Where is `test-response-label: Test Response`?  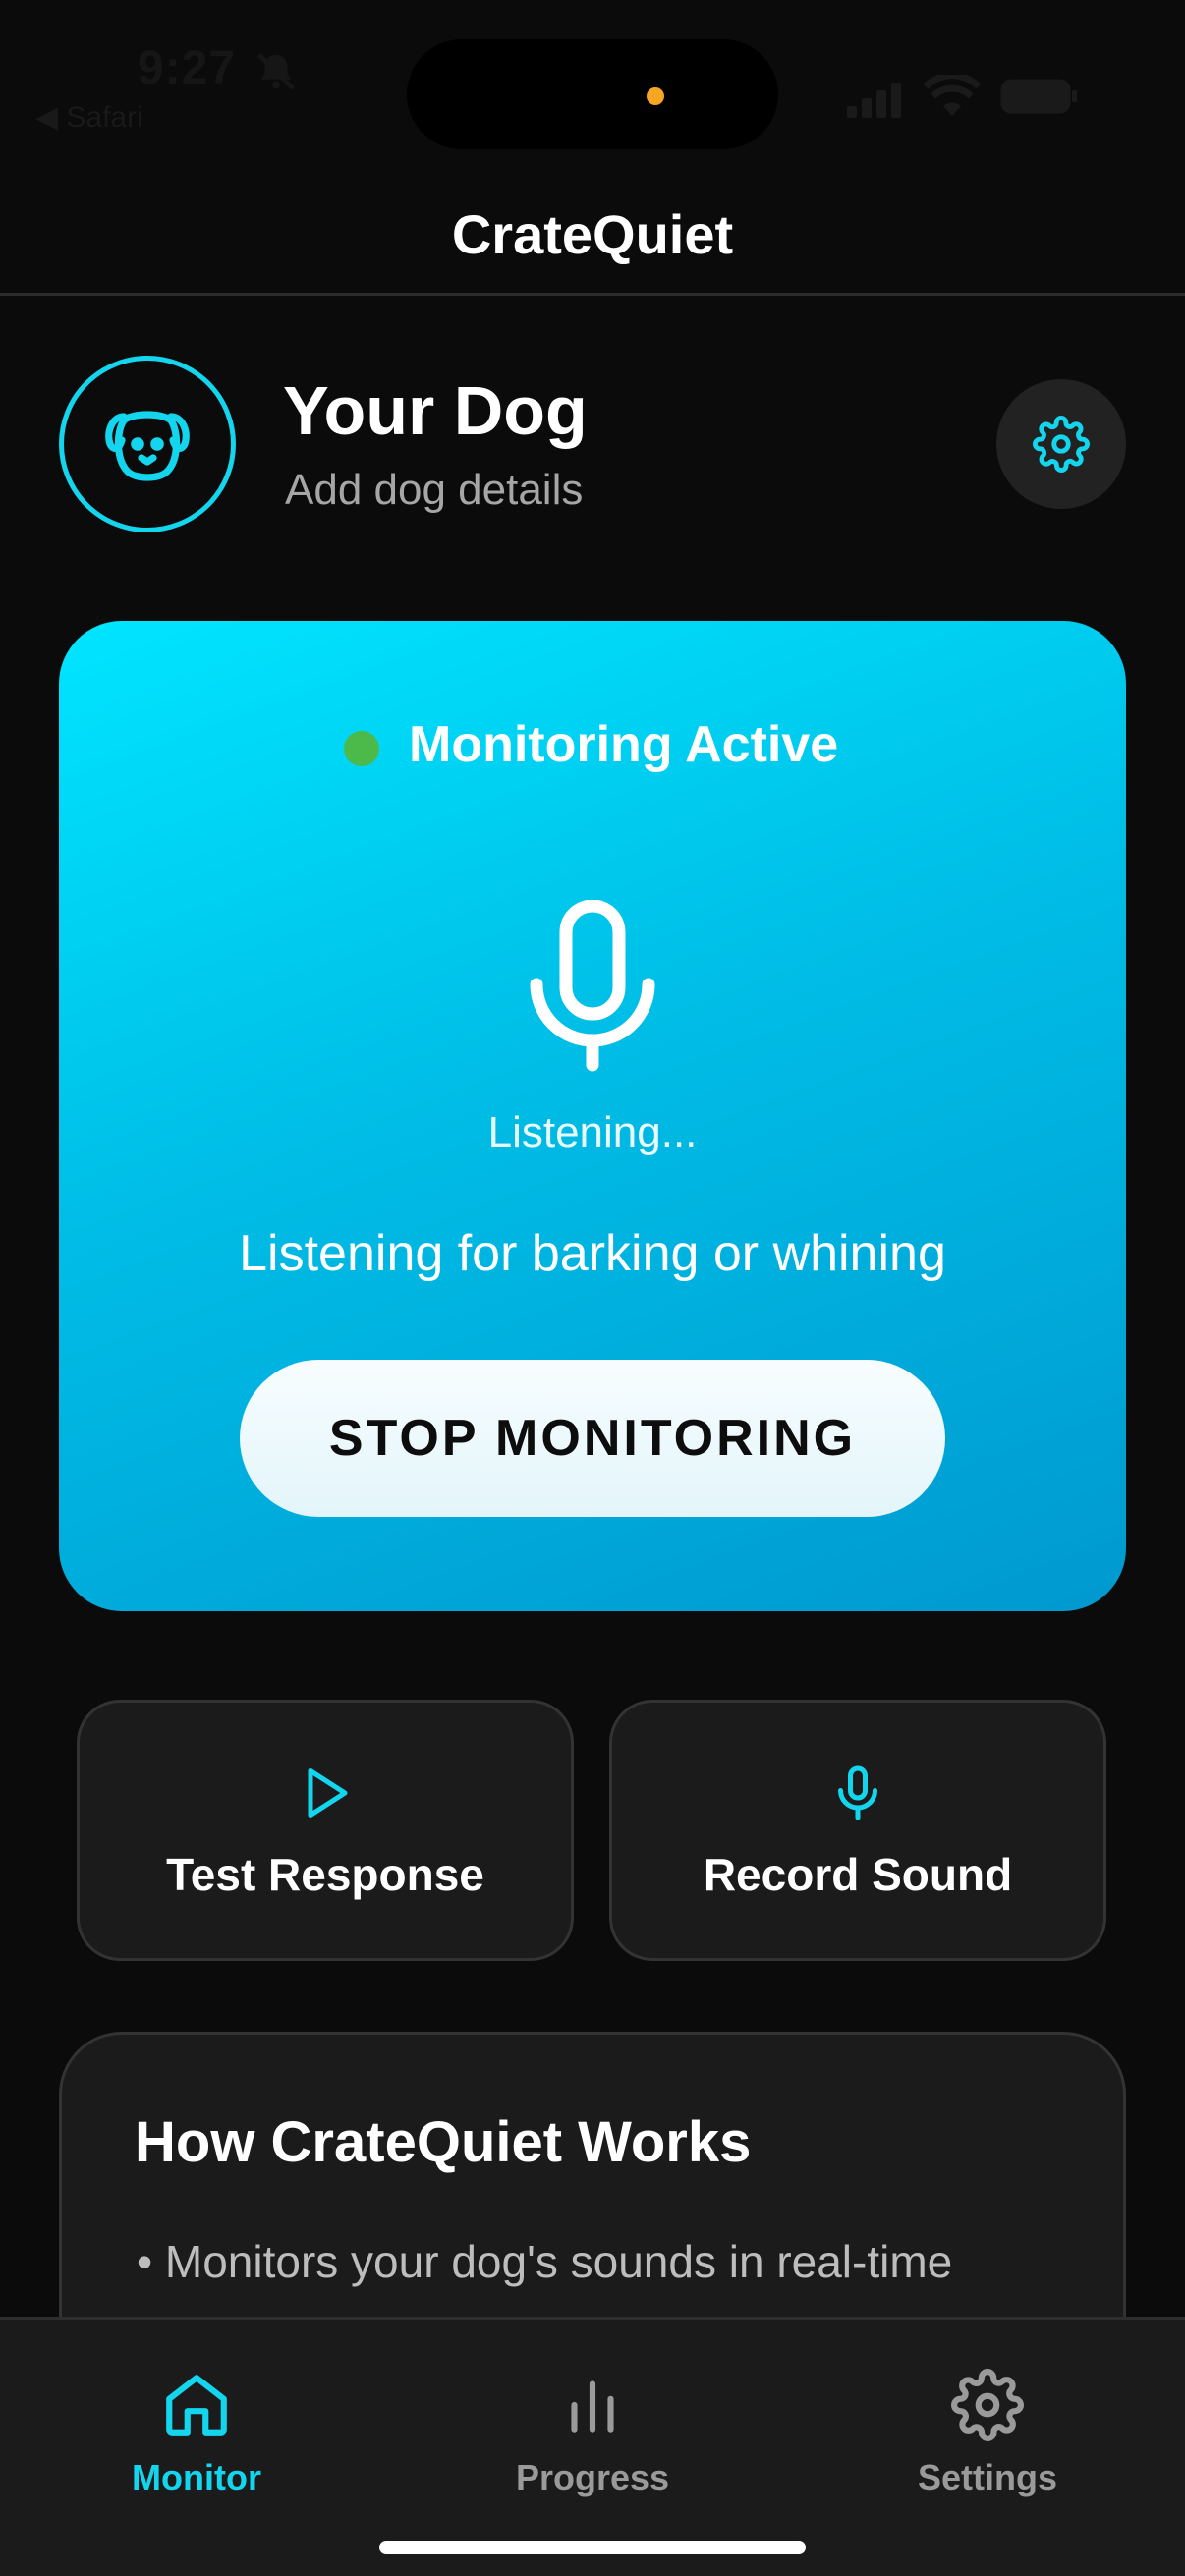 test-response-label: Test Response is located at coordinates (325, 1874).